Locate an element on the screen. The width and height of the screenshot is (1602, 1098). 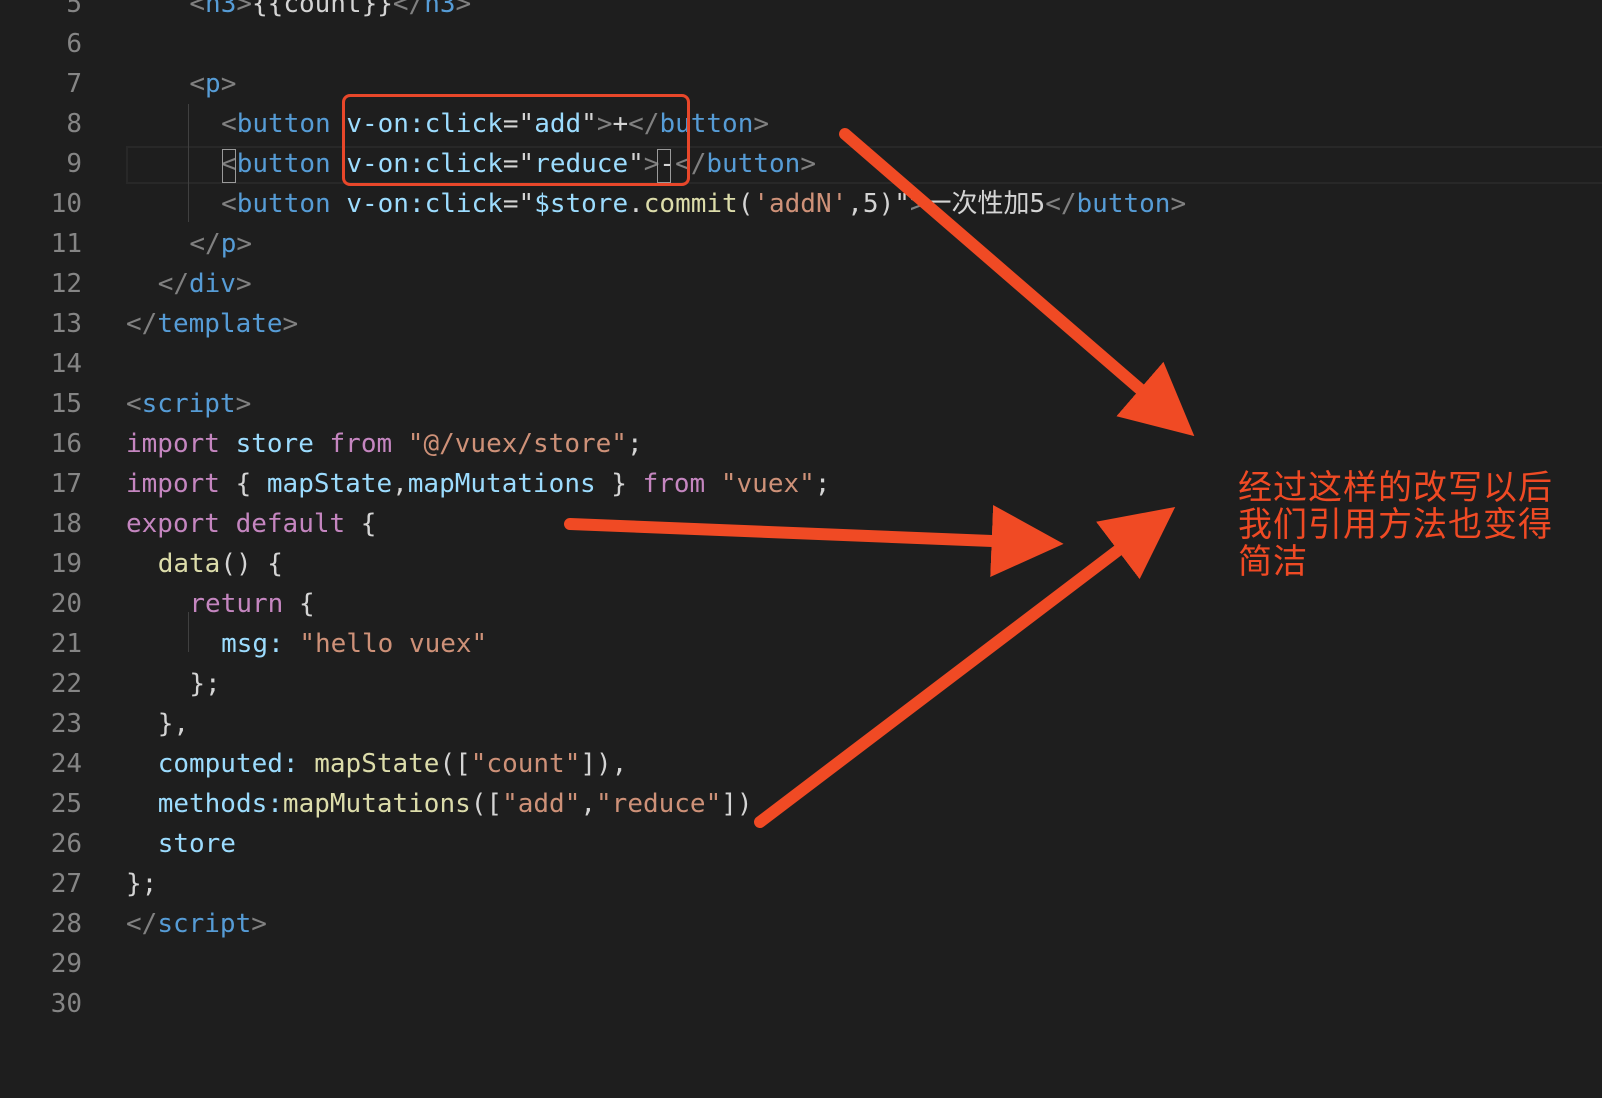
arrow-middle is located at coordinates (814, 541).